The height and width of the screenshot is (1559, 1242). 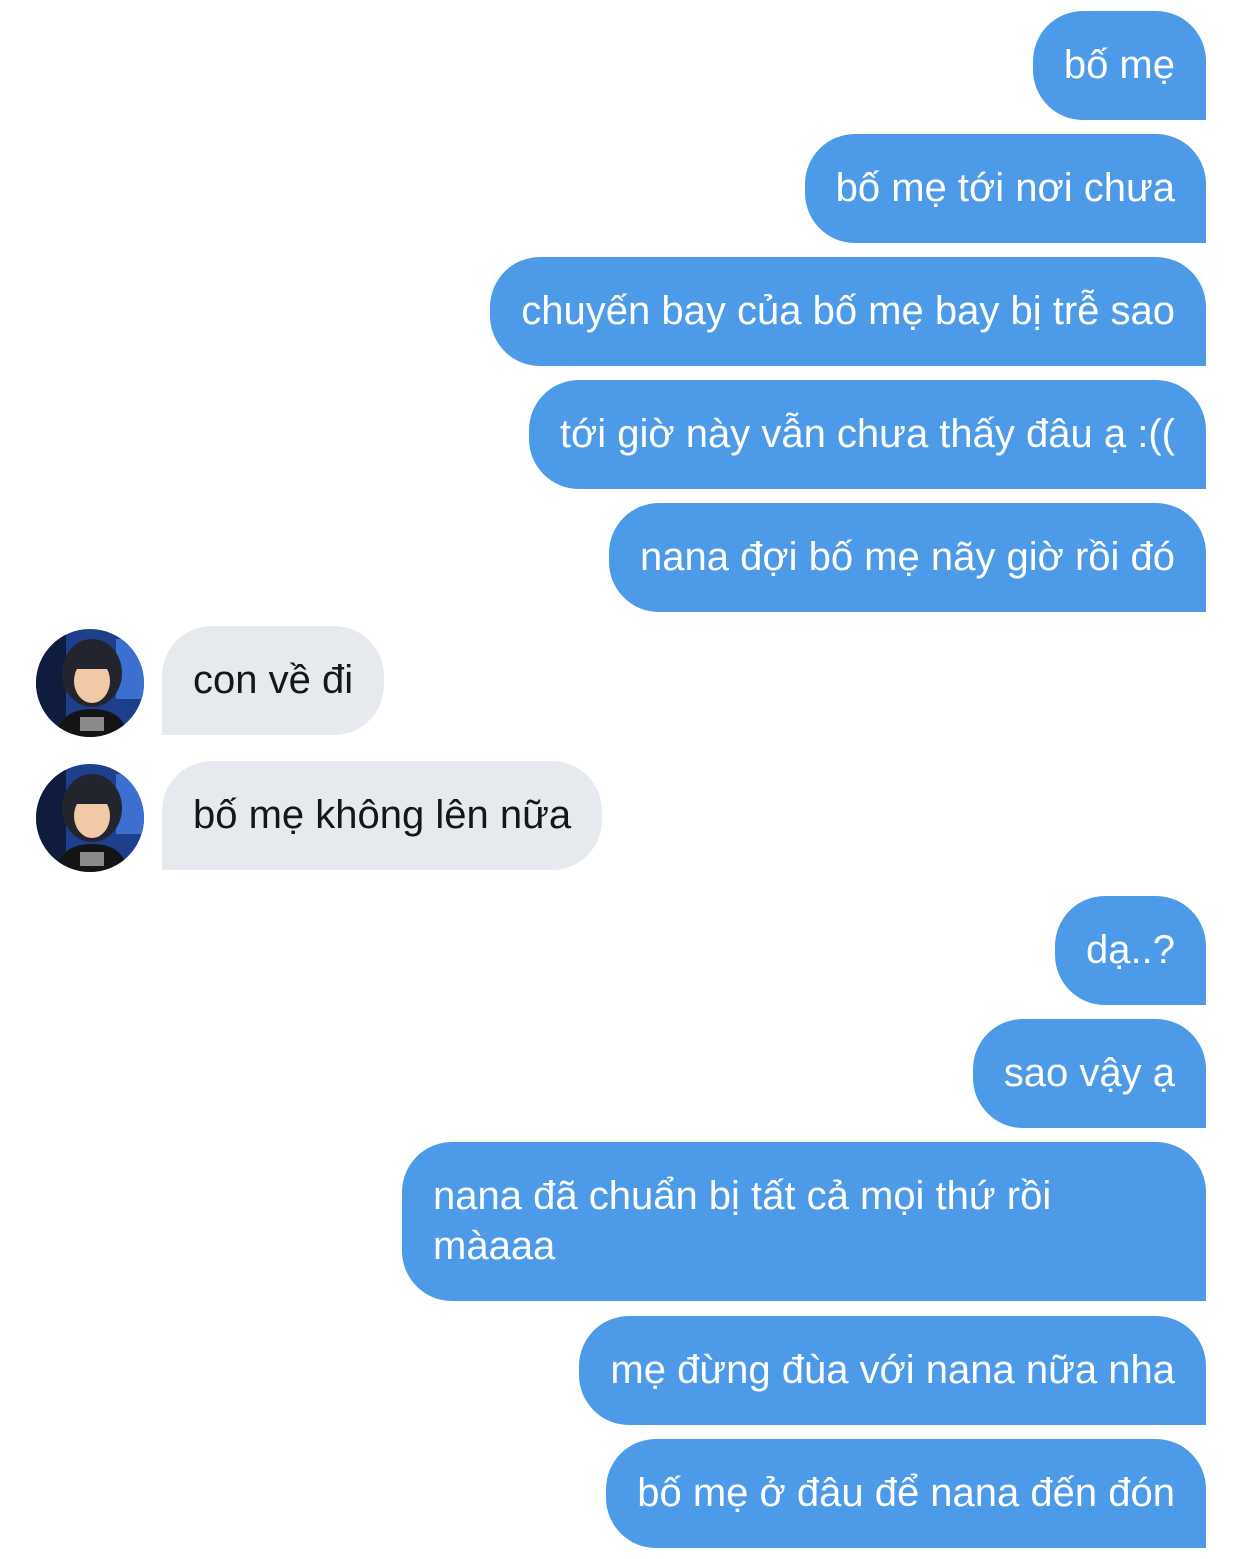 What do you see at coordinates (382, 815) in the screenshot?
I see `incoming-message-bubble: bố mẹ không lên nữa` at bounding box center [382, 815].